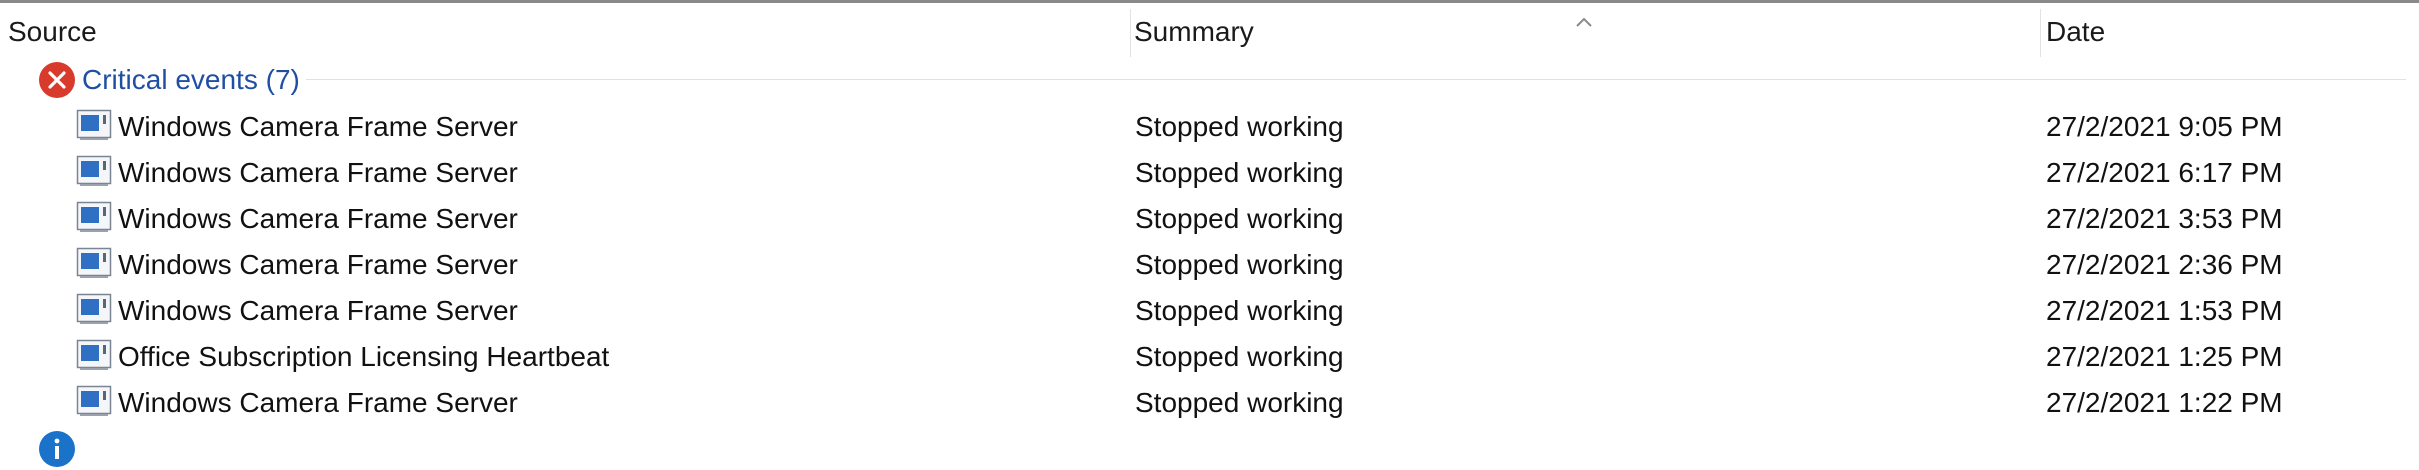 The image size is (2419, 470). Describe the element at coordinates (1584, 22) in the screenshot. I see `sort-ascending-icon` at that location.